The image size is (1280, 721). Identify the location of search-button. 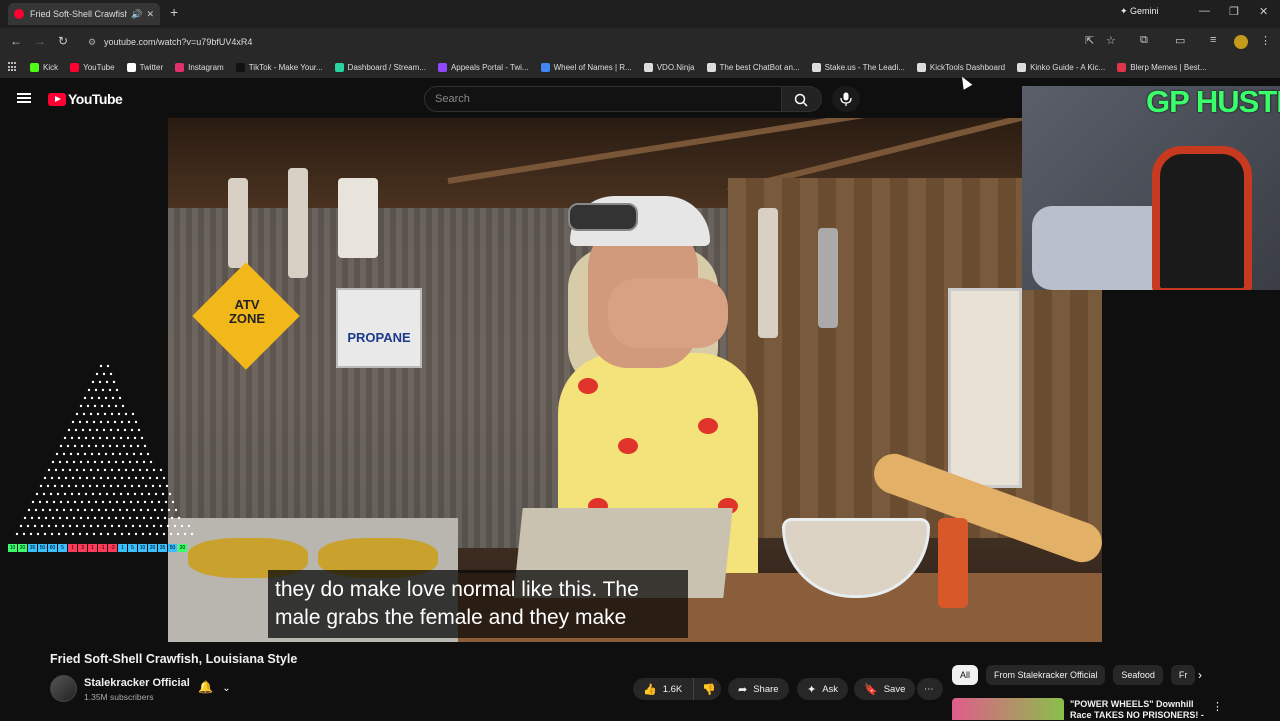
(802, 99).